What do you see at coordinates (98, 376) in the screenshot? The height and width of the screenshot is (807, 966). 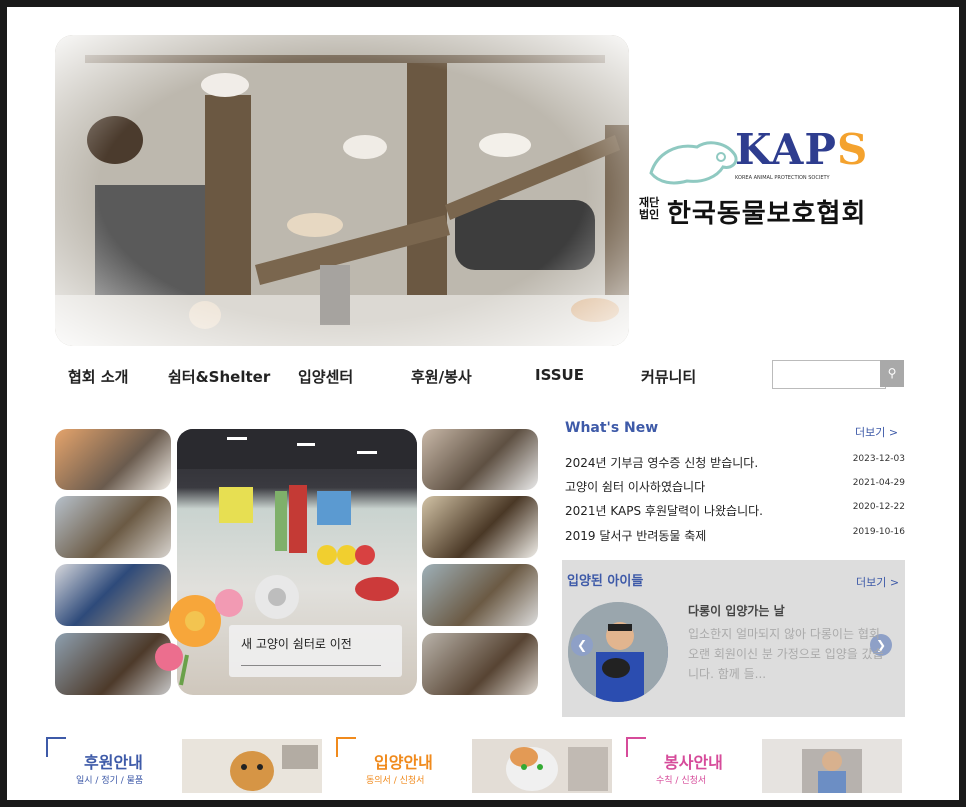 I see `nav-item-about: 협회 소개` at bounding box center [98, 376].